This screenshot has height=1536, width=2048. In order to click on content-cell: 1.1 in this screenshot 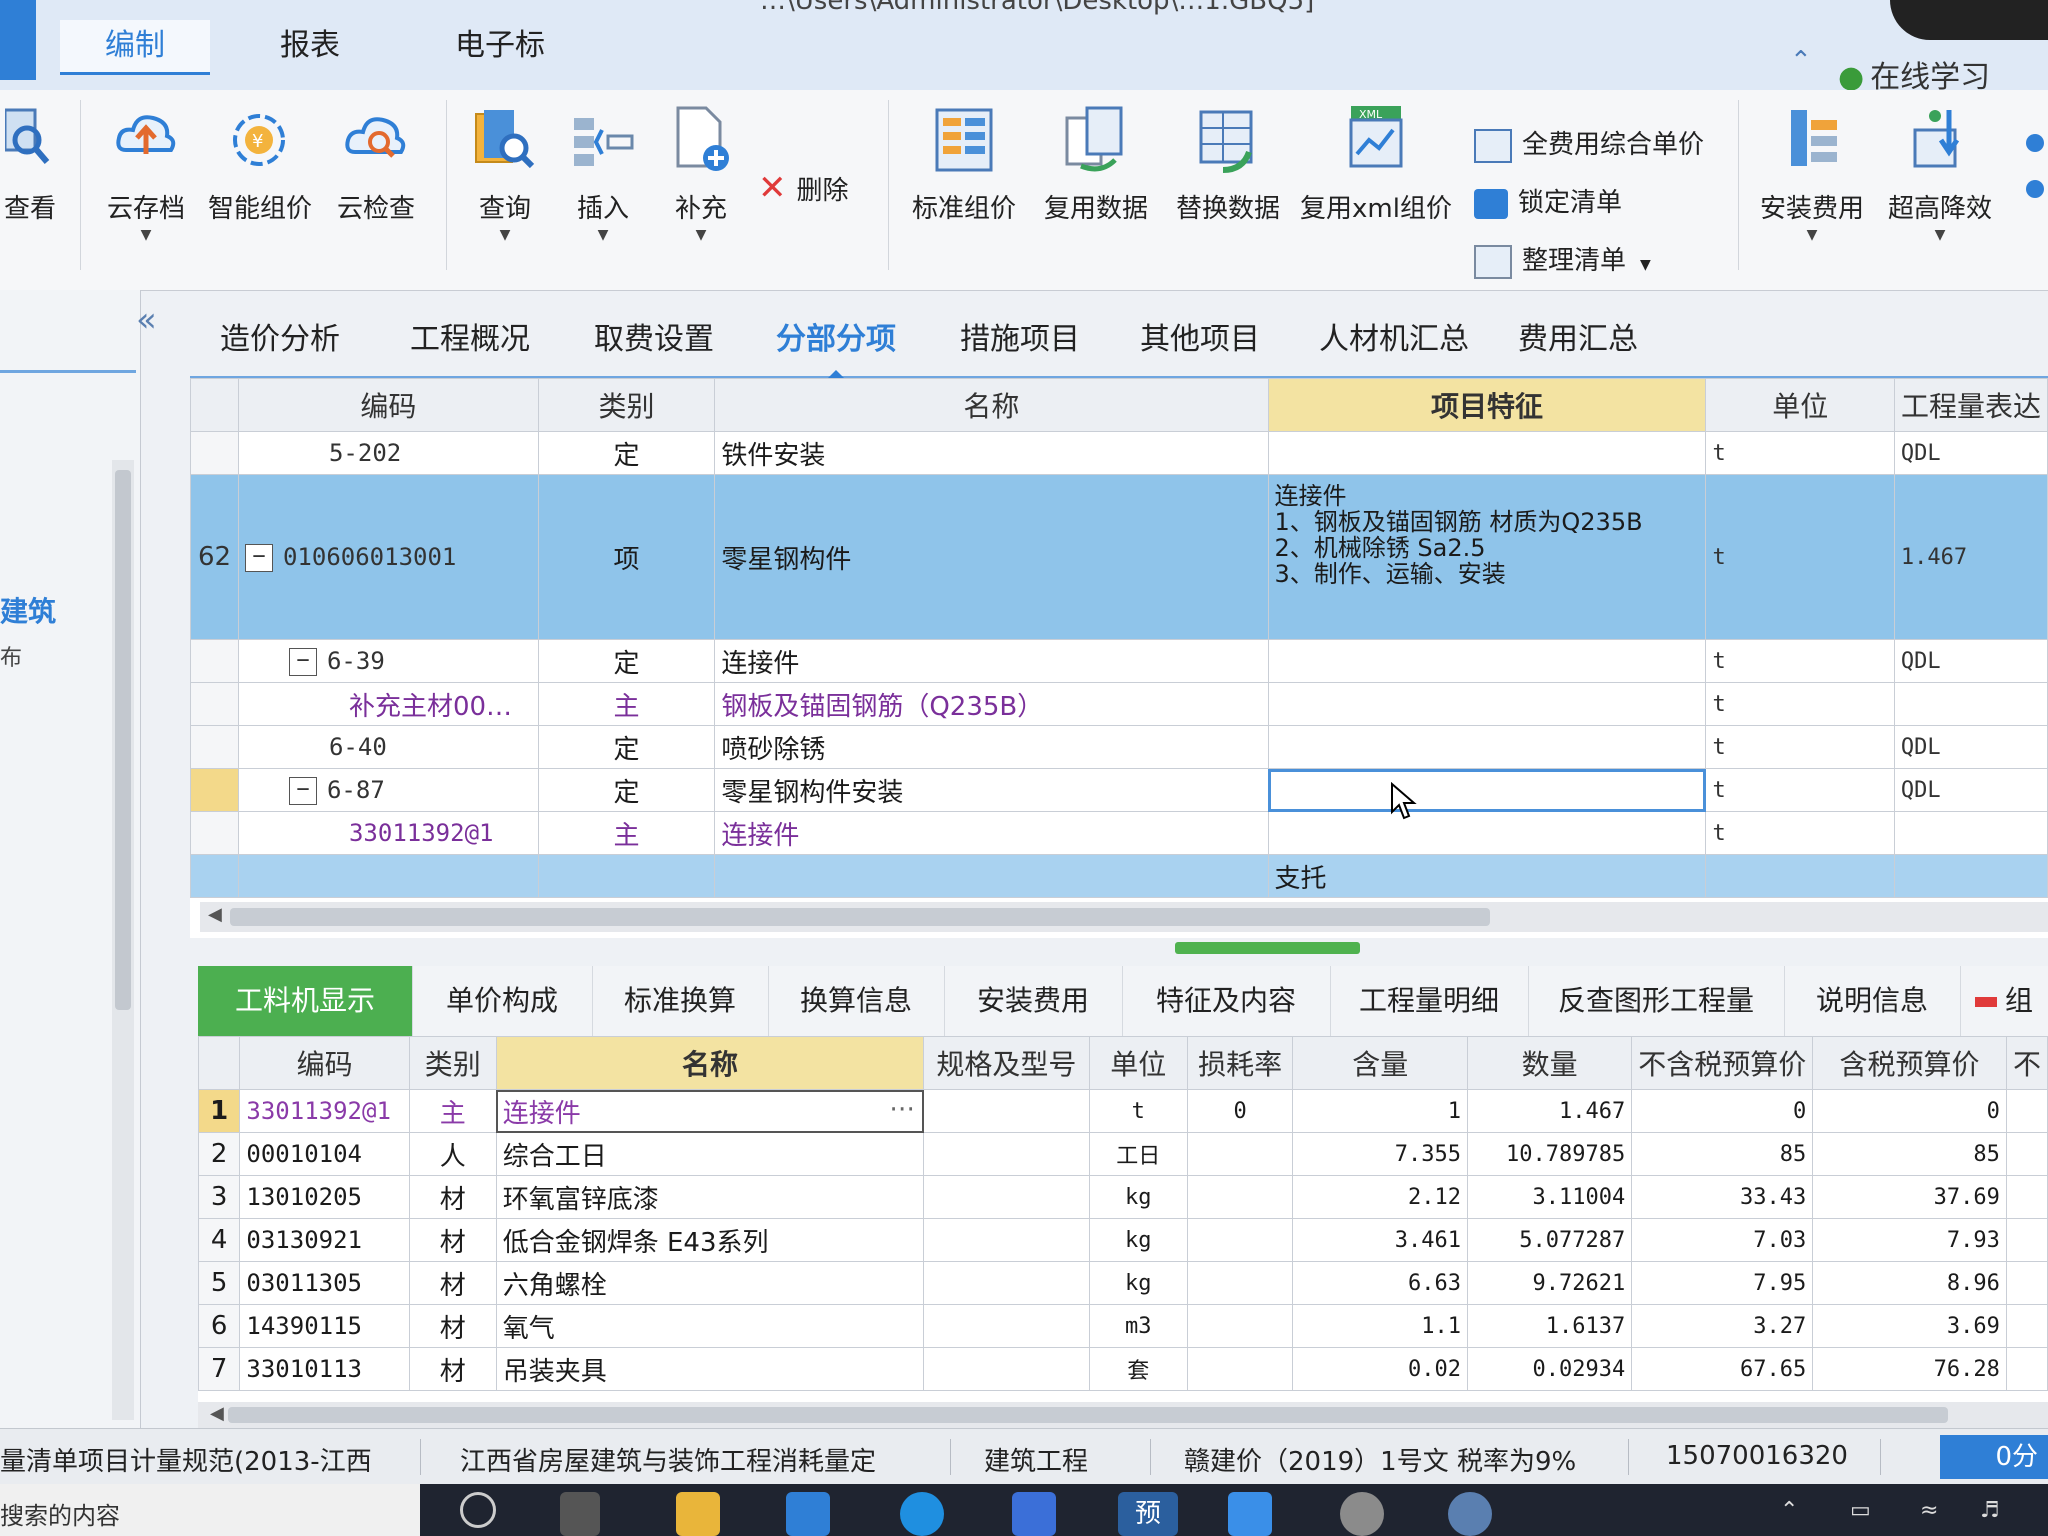, I will do `click(1380, 1326)`.